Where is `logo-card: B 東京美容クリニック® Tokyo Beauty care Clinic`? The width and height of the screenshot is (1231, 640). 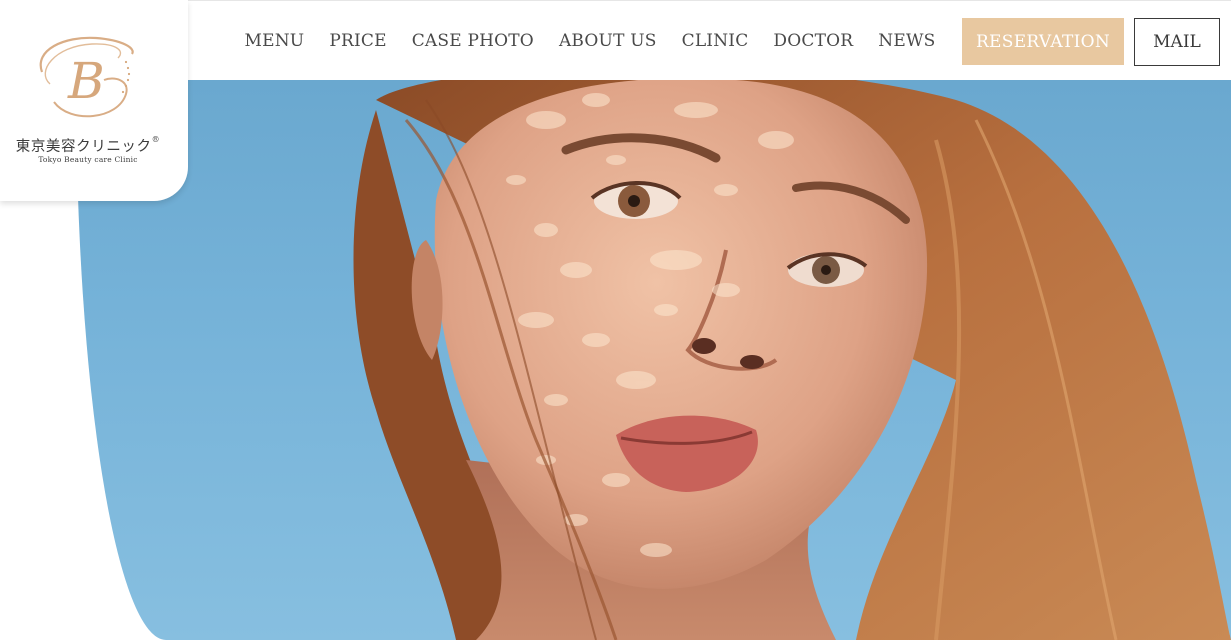 logo-card: B 東京美容クリニック® Tokyo Beauty care Clinic is located at coordinates (94, 100).